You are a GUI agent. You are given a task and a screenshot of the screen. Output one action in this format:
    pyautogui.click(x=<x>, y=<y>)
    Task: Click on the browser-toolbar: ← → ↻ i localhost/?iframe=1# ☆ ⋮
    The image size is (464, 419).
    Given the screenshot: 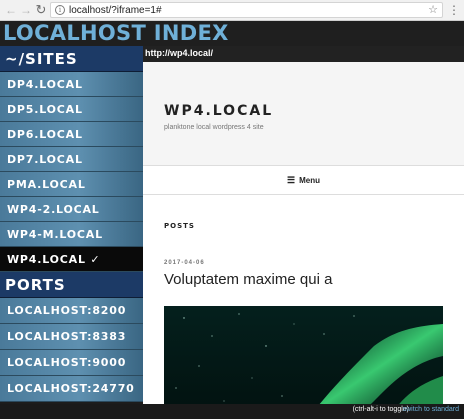 What is the action you would take?
    pyautogui.click(x=232, y=10)
    